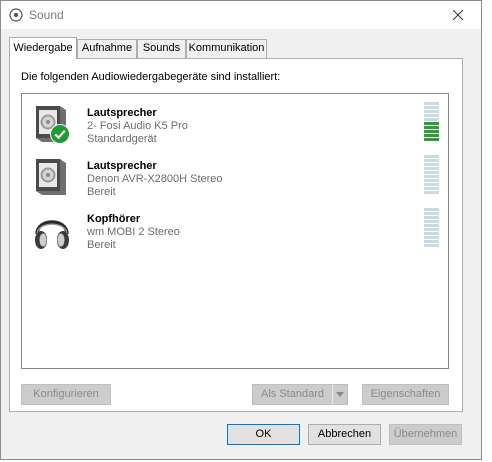 This screenshot has height=462, width=492. Describe the element at coordinates (161, 48) in the screenshot. I see `tab-sounds: Sounds` at that location.